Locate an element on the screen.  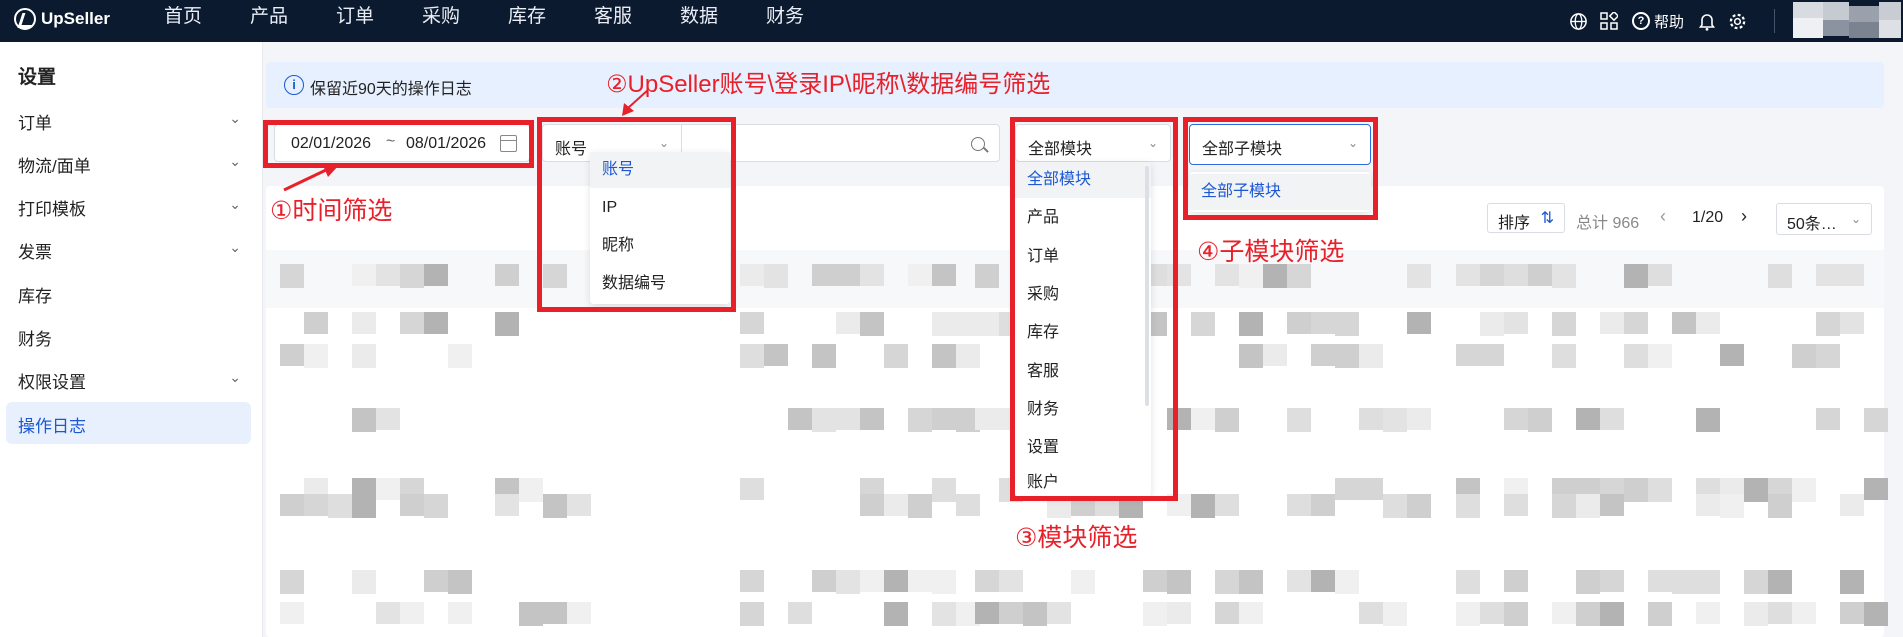
annotation-time-filter: ①时间筛选 is located at coordinates (331, 211).